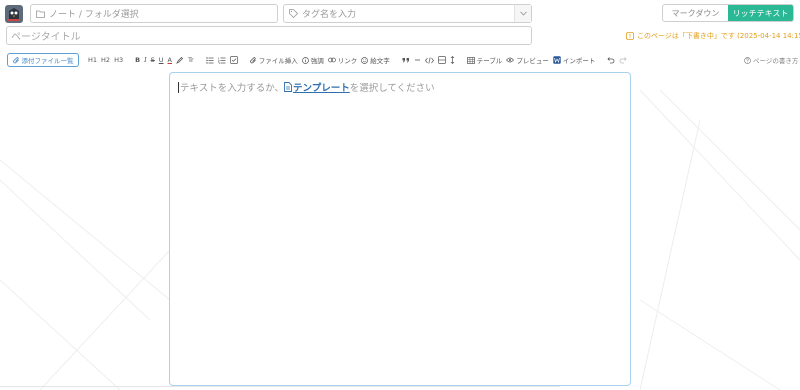 This screenshot has height=390, width=800. Describe the element at coordinates (280, 386) in the screenshot. I see `horizontal-scrollbar` at that location.